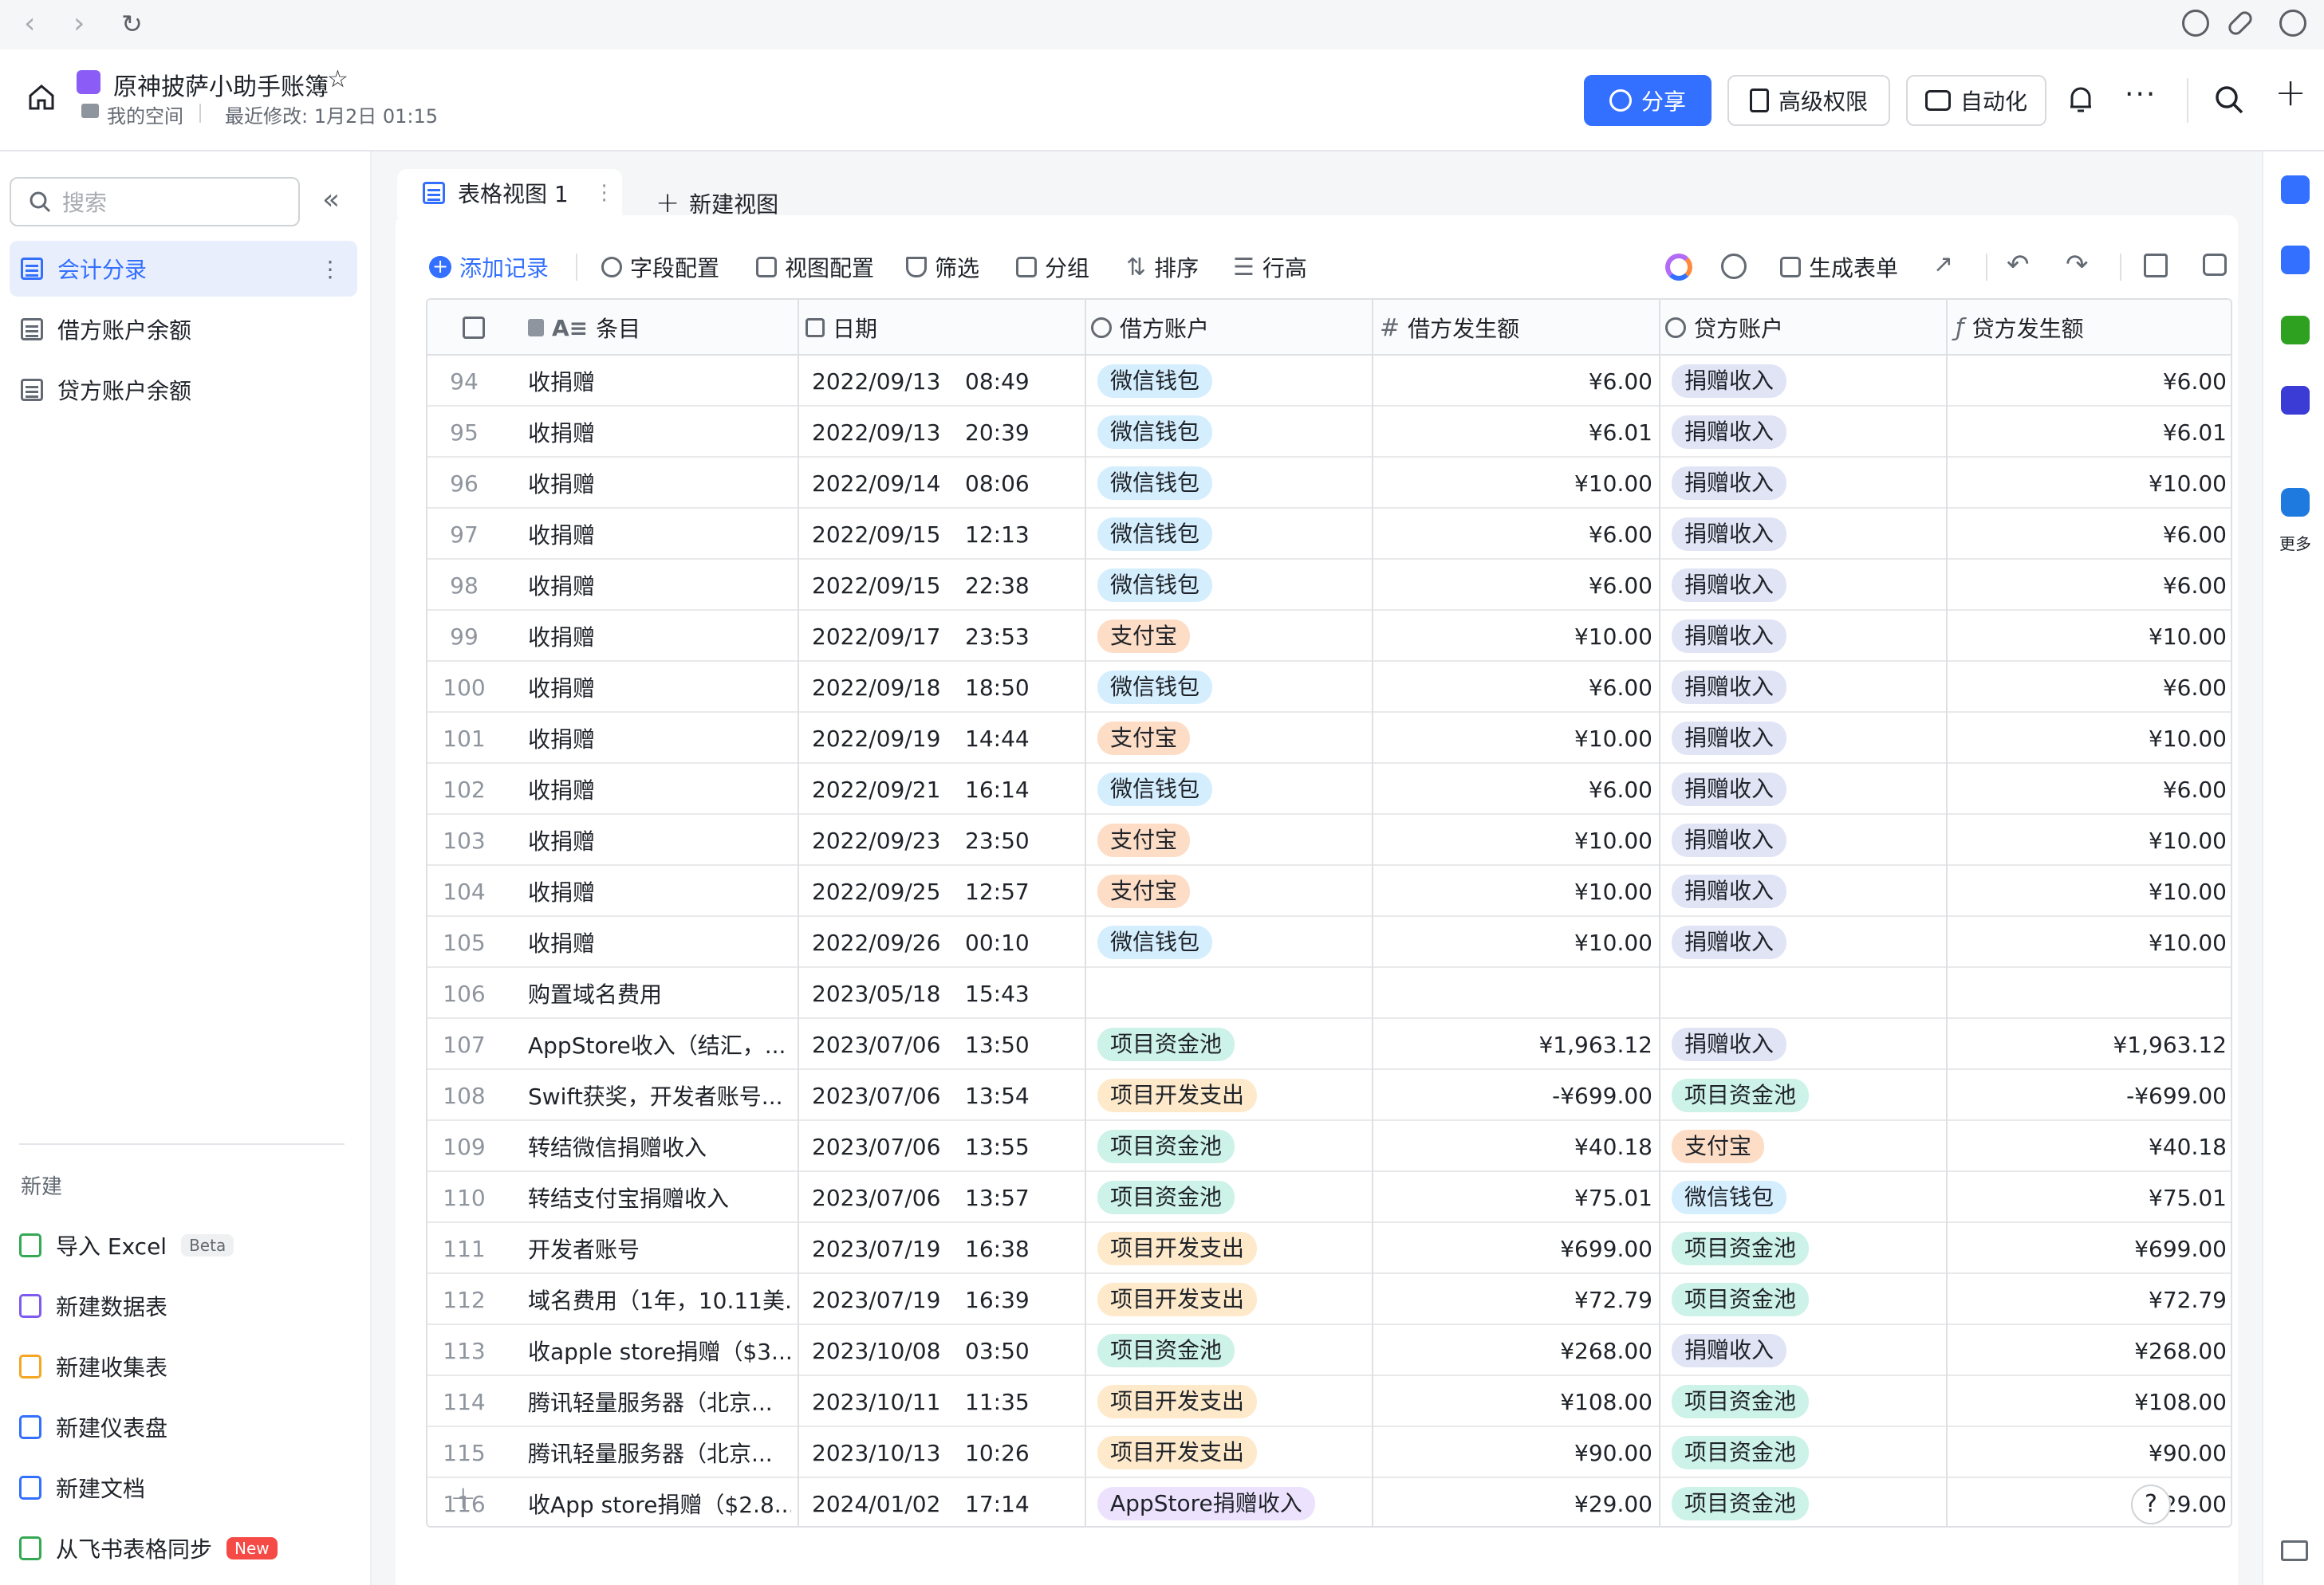  Describe the element at coordinates (2292, 24) in the screenshot. I see `settings-icon` at that location.